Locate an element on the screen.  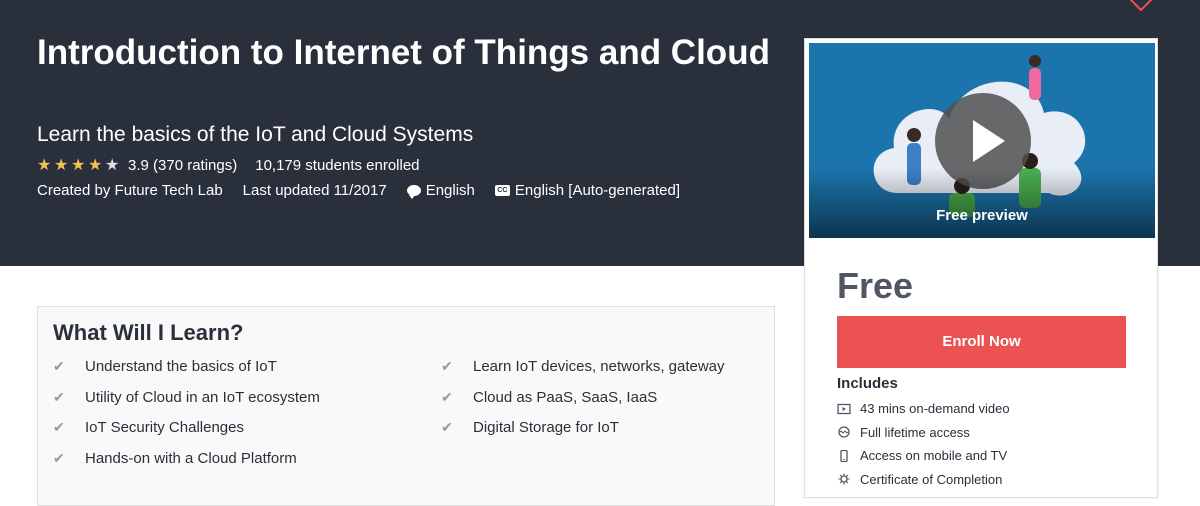
include-text: 43 mins on-demand video is located at coordinates (935, 409).